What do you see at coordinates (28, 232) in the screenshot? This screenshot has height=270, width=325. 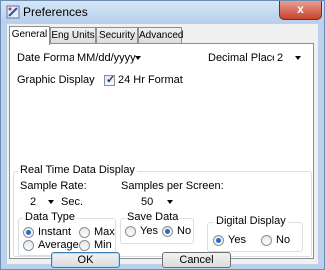 I see `data-type-instant-radio` at bounding box center [28, 232].